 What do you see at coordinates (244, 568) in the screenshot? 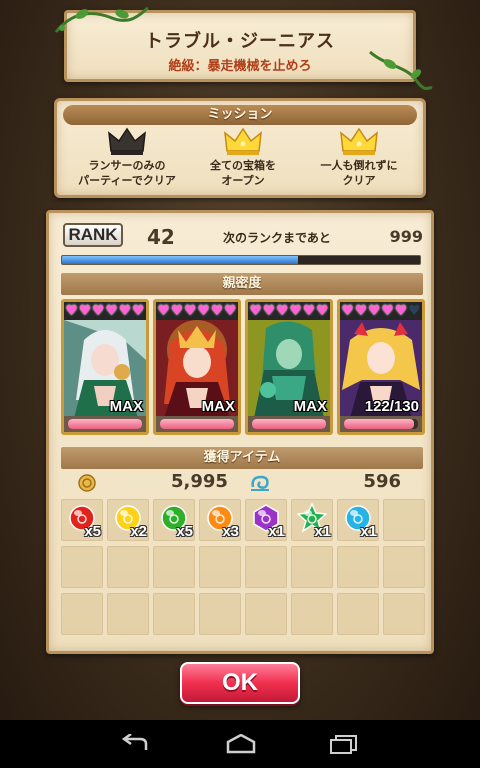
I see `item-grid: x5 x2 x5 x3 x1 x1 x1` at bounding box center [244, 568].